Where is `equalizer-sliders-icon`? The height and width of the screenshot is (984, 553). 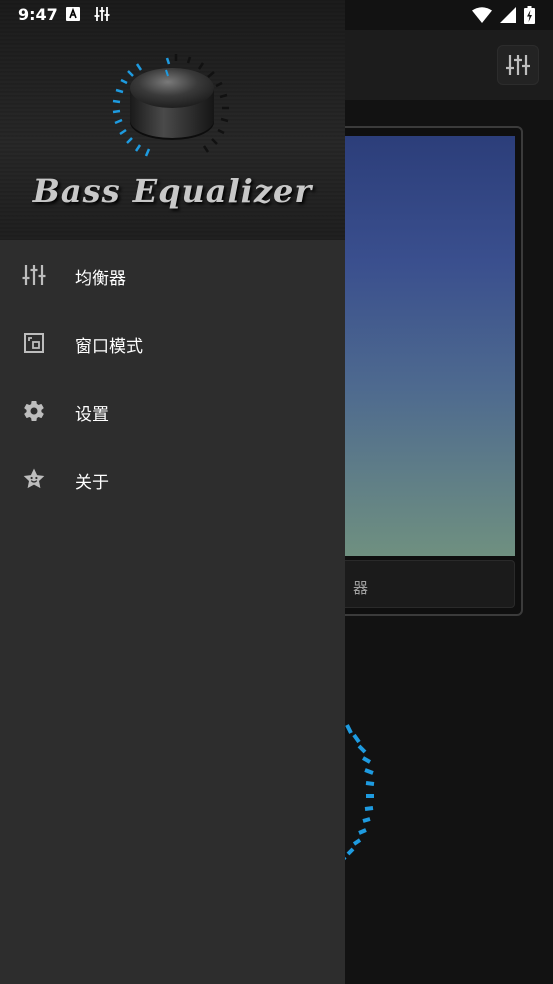
equalizer-sliders-icon is located at coordinates (518, 65).